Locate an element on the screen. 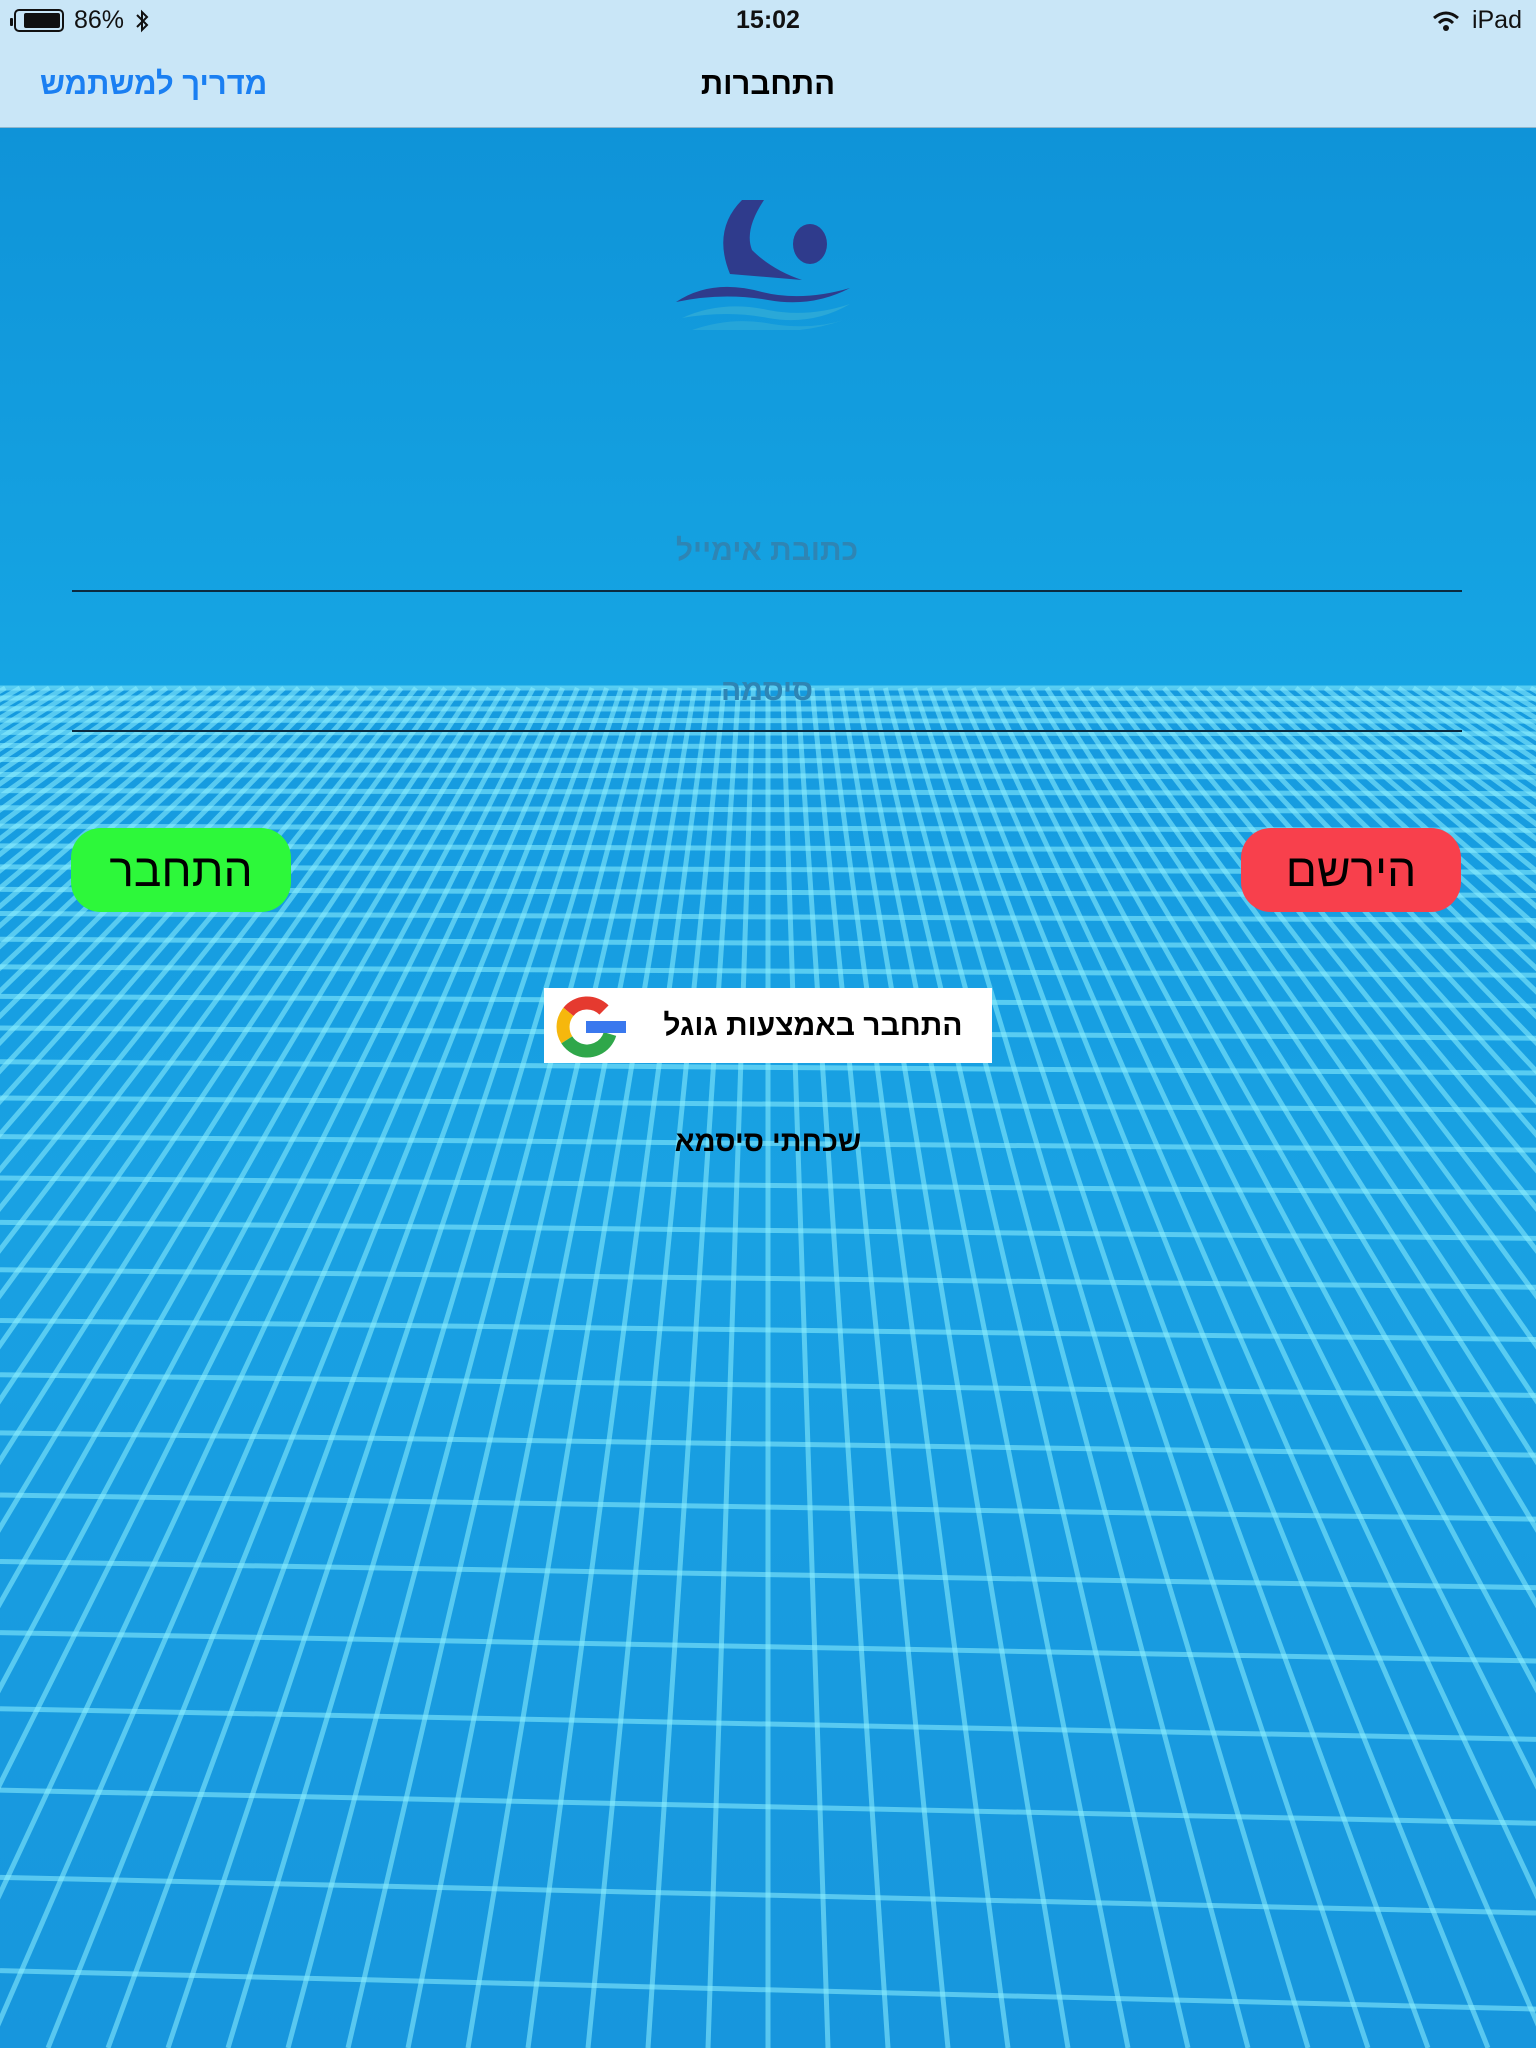  google-login-button: התחבר באמצעות גוגל is located at coordinates (768, 1025).